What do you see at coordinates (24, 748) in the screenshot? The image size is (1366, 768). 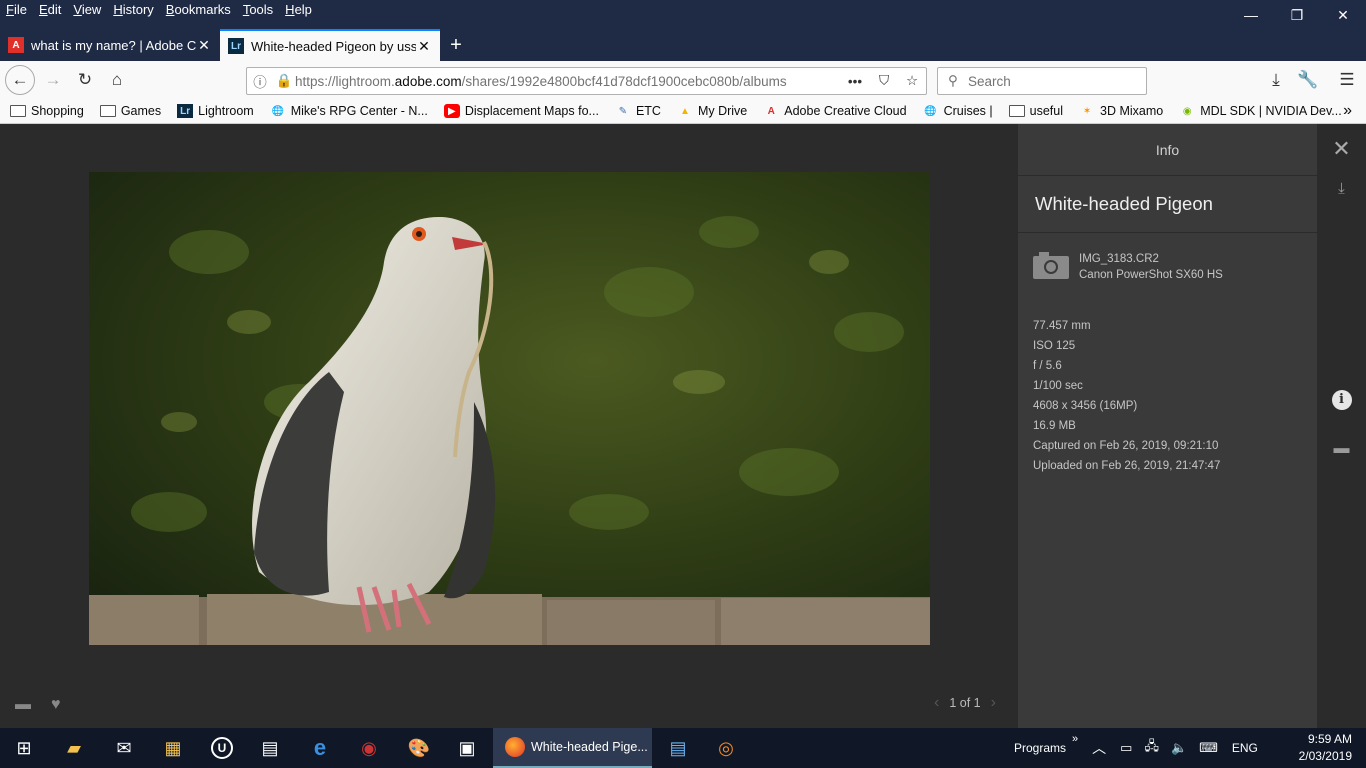 I see `windows-start-button: ⊞` at bounding box center [24, 748].